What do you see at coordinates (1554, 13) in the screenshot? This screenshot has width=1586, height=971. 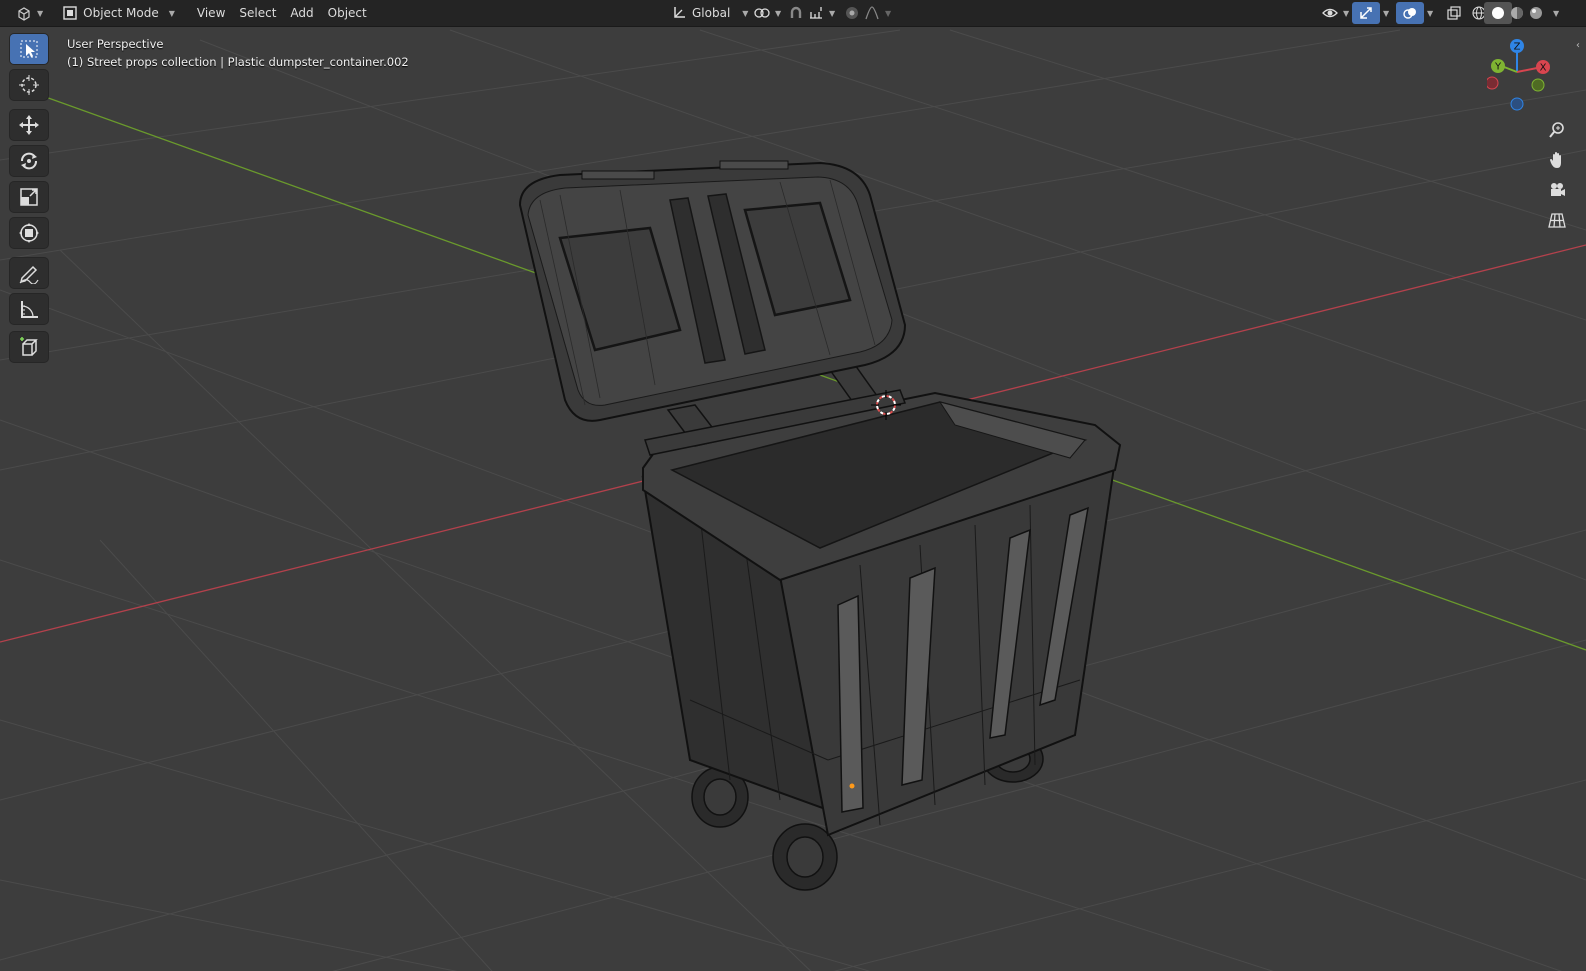 I see `shading-dropdown: ▼` at bounding box center [1554, 13].